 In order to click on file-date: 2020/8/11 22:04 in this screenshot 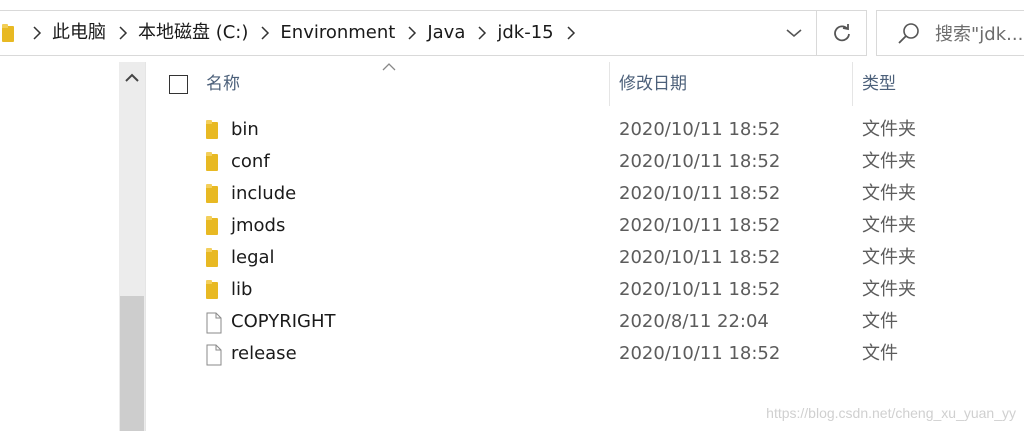, I will do `click(694, 321)`.